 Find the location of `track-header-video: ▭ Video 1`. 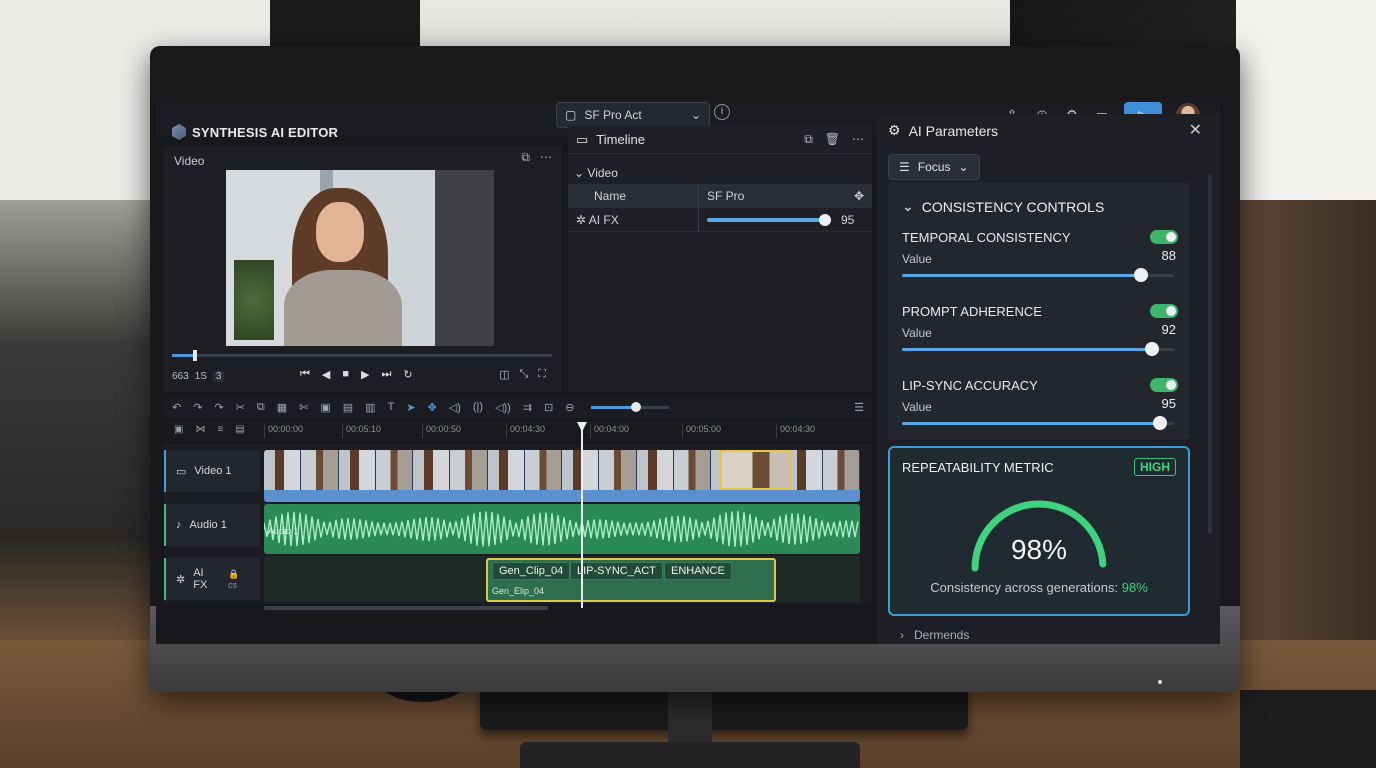

track-header-video: ▭ Video 1 is located at coordinates (212, 471).